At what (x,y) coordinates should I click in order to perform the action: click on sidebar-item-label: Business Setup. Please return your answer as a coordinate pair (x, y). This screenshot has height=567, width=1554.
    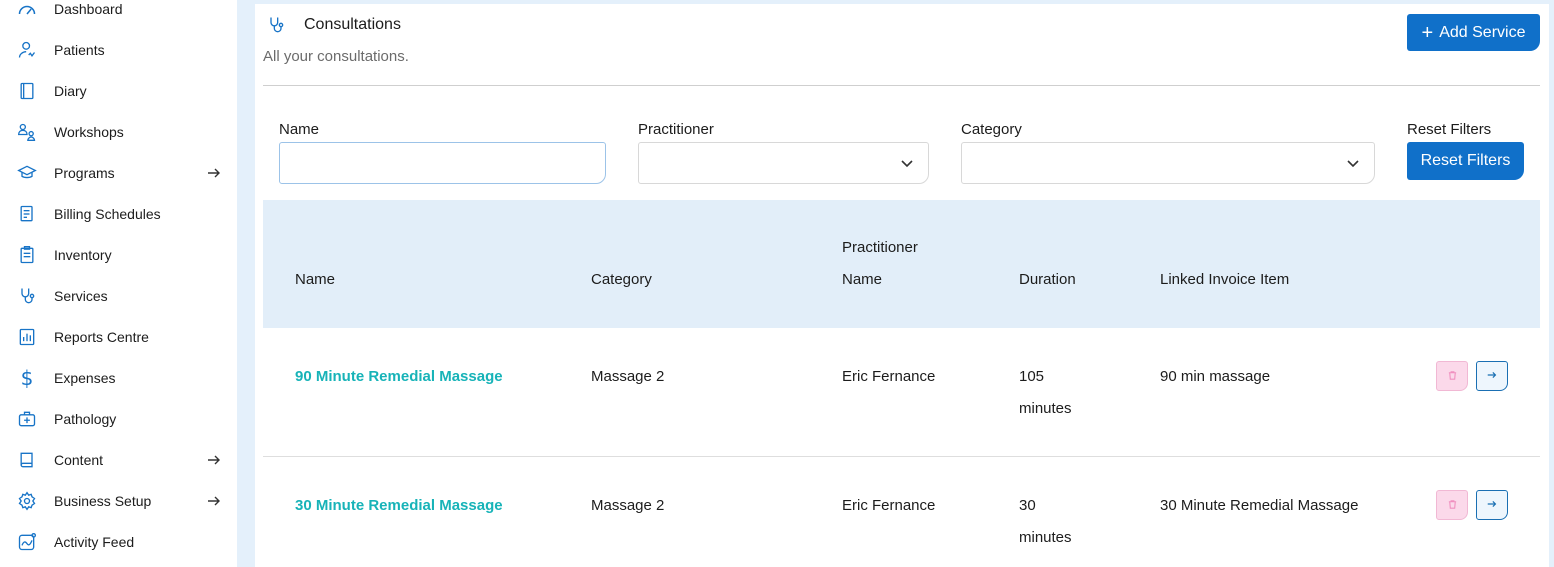
    Looking at the image, I should click on (103, 500).